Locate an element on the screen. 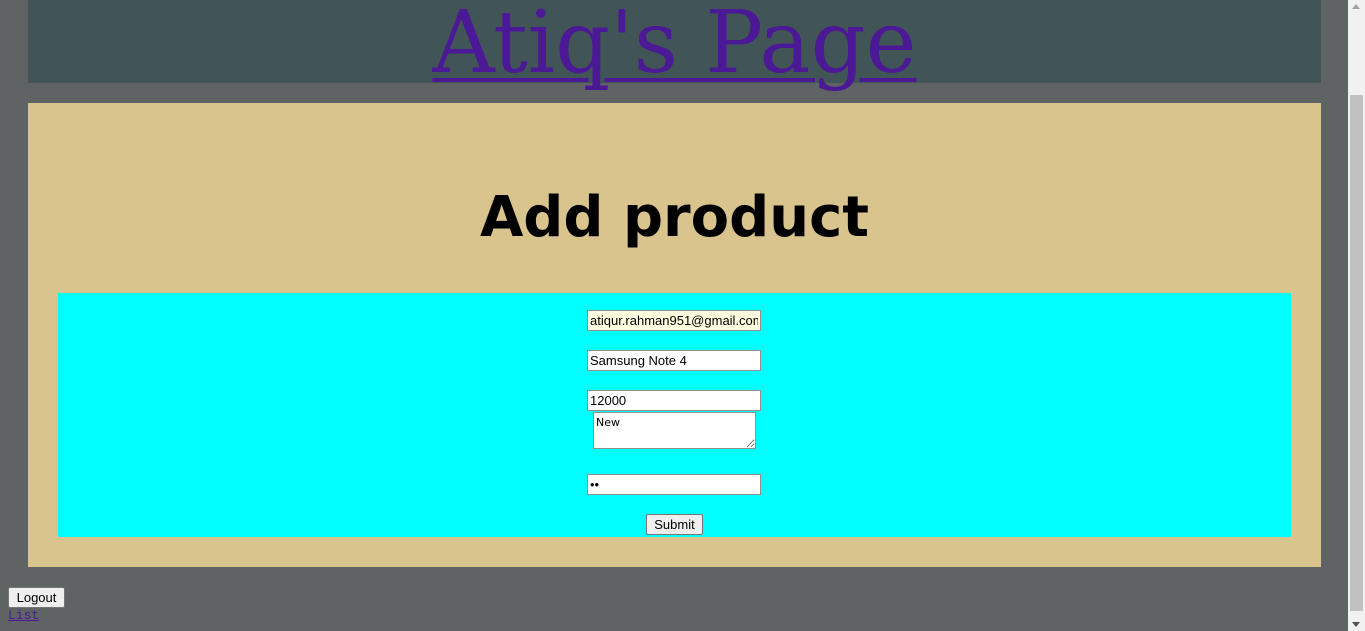  site-title-link: Atiq's Page is located at coordinates (674, 49).